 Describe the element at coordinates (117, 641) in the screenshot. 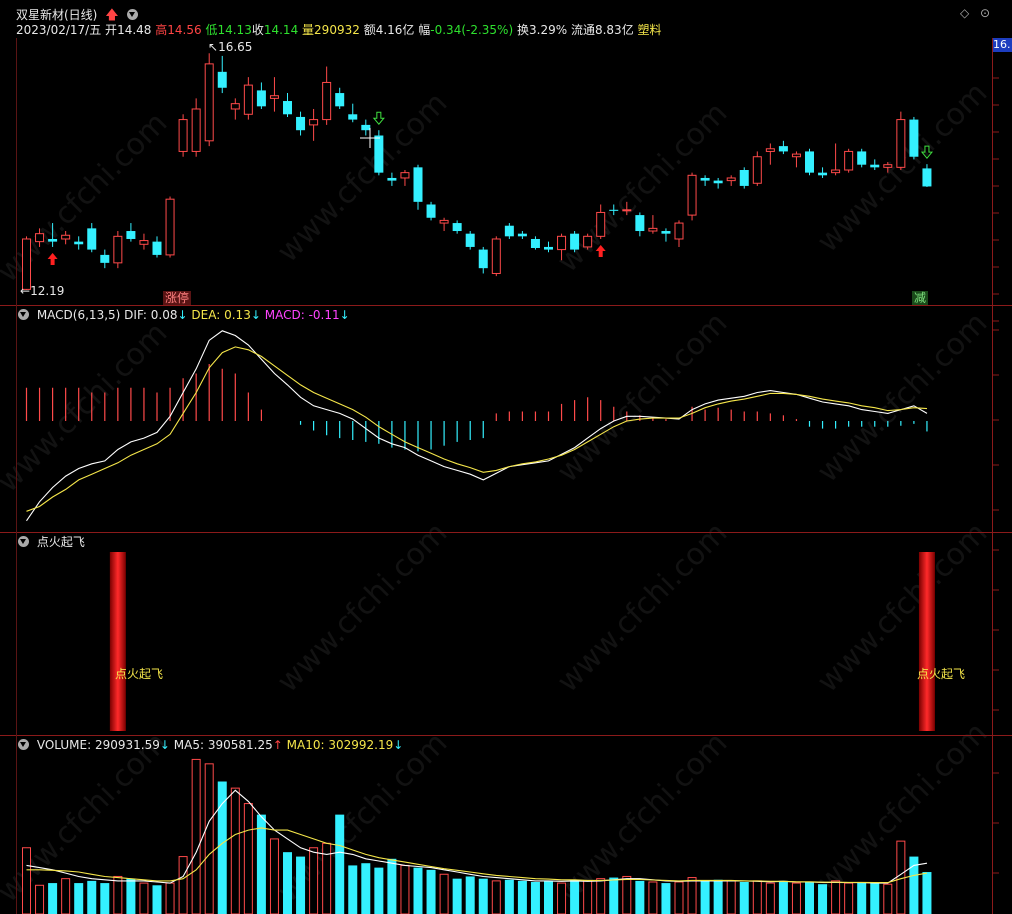

I see `signal-bar` at that location.